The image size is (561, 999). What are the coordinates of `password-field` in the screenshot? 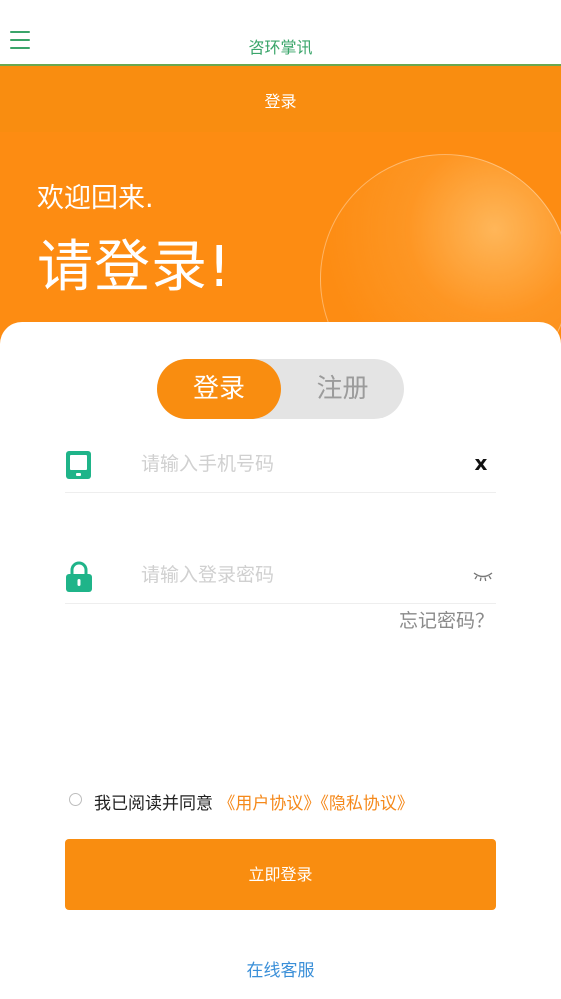 It's located at (280, 575).